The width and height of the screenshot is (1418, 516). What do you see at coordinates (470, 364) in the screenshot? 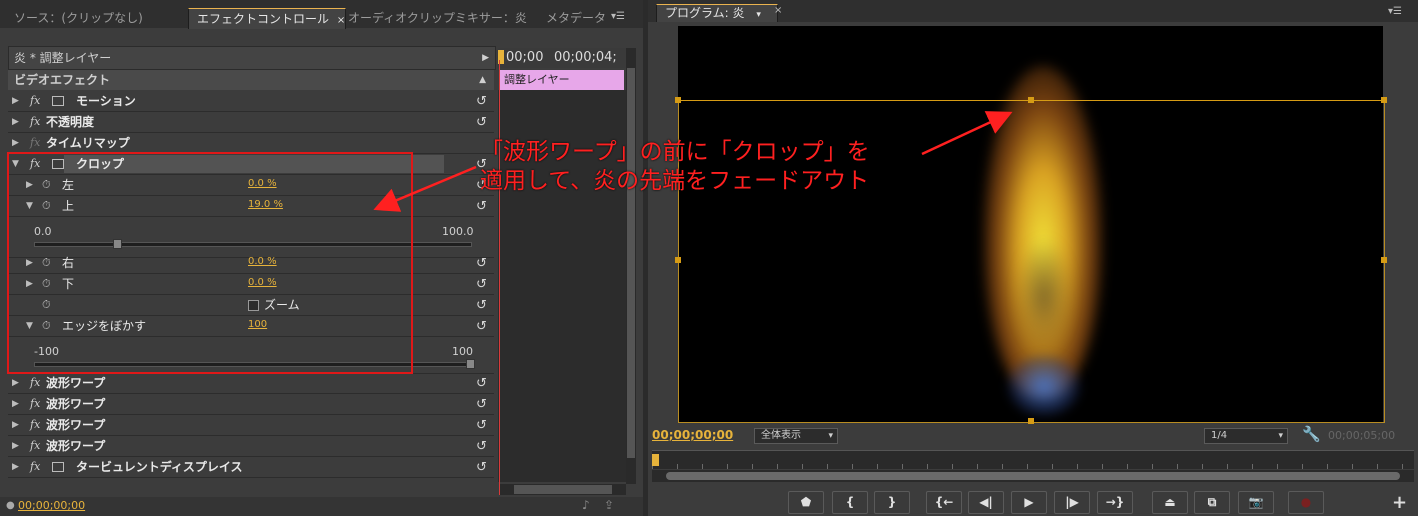
I see `feather-slider-handle` at bounding box center [470, 364].